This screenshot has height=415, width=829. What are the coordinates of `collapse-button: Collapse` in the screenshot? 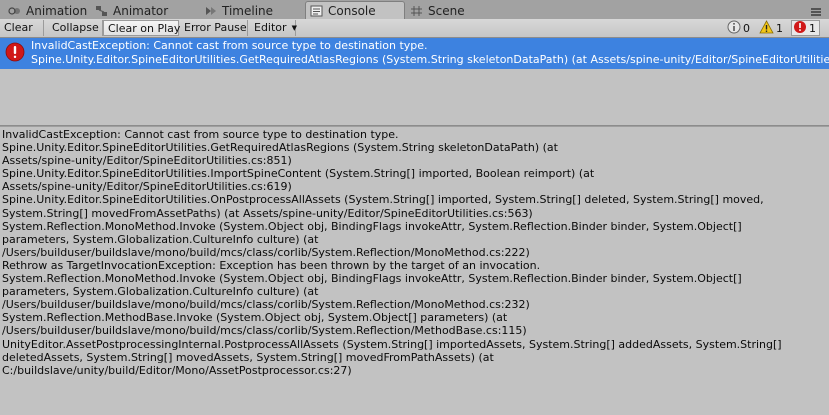 It's located at (75, 28).